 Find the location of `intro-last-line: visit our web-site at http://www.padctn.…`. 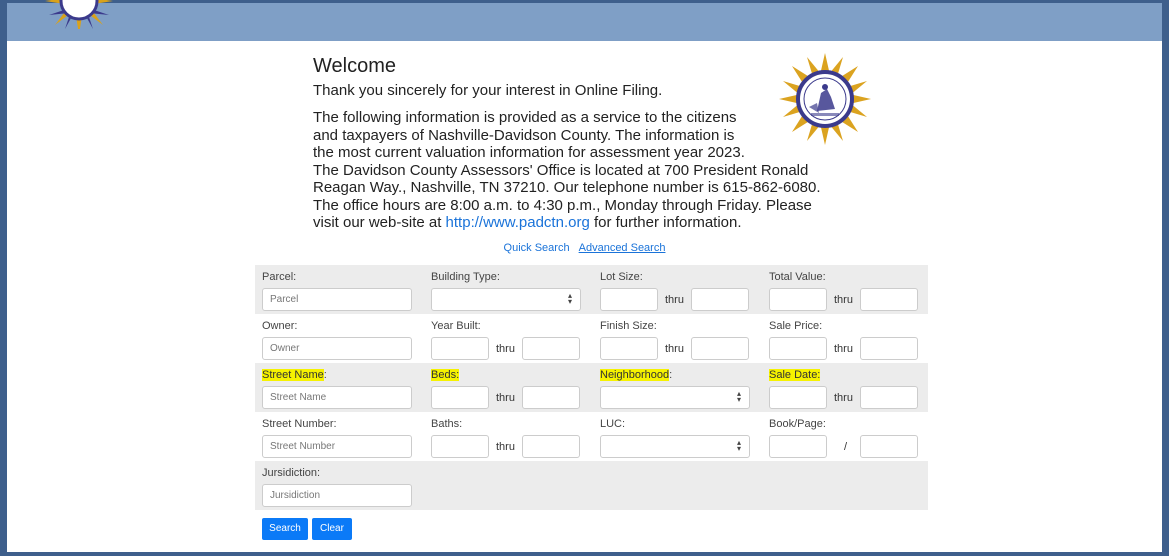

intro-last-line: visit our web-site at http://www.padctn.… is located at coordinates (527, 223).